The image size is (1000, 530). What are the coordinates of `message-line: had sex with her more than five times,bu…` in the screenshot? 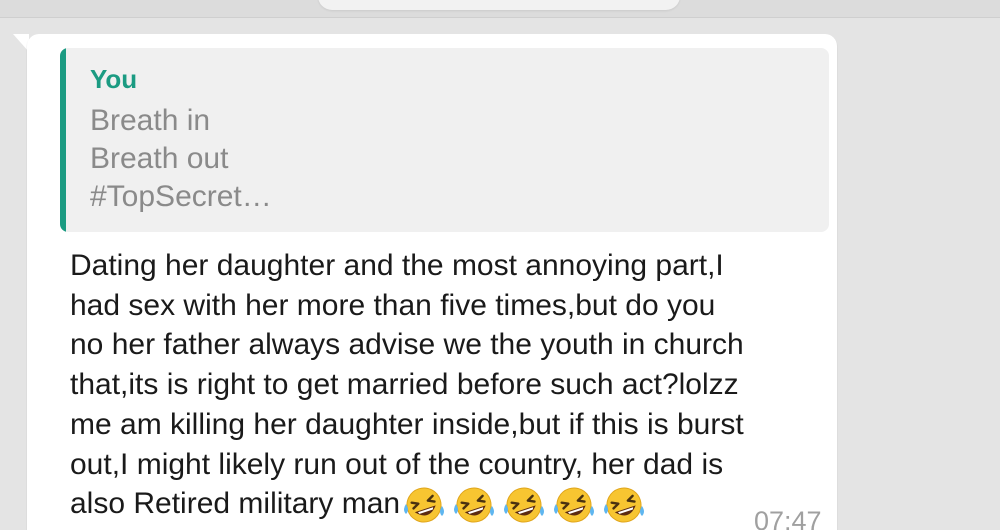 It's located at (393, 305).